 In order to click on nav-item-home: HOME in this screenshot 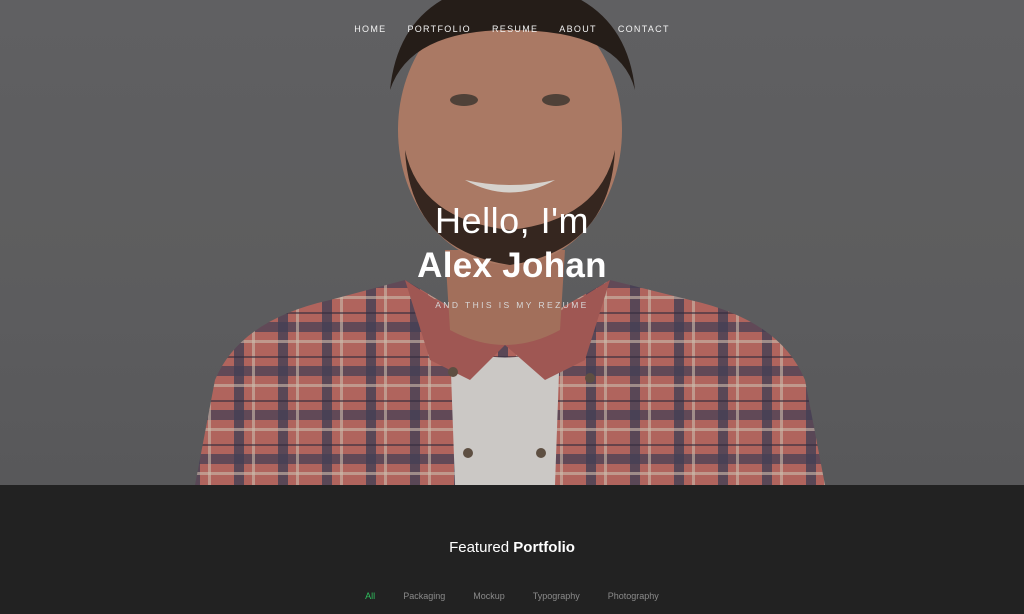, I will do `click(370, 29)`.